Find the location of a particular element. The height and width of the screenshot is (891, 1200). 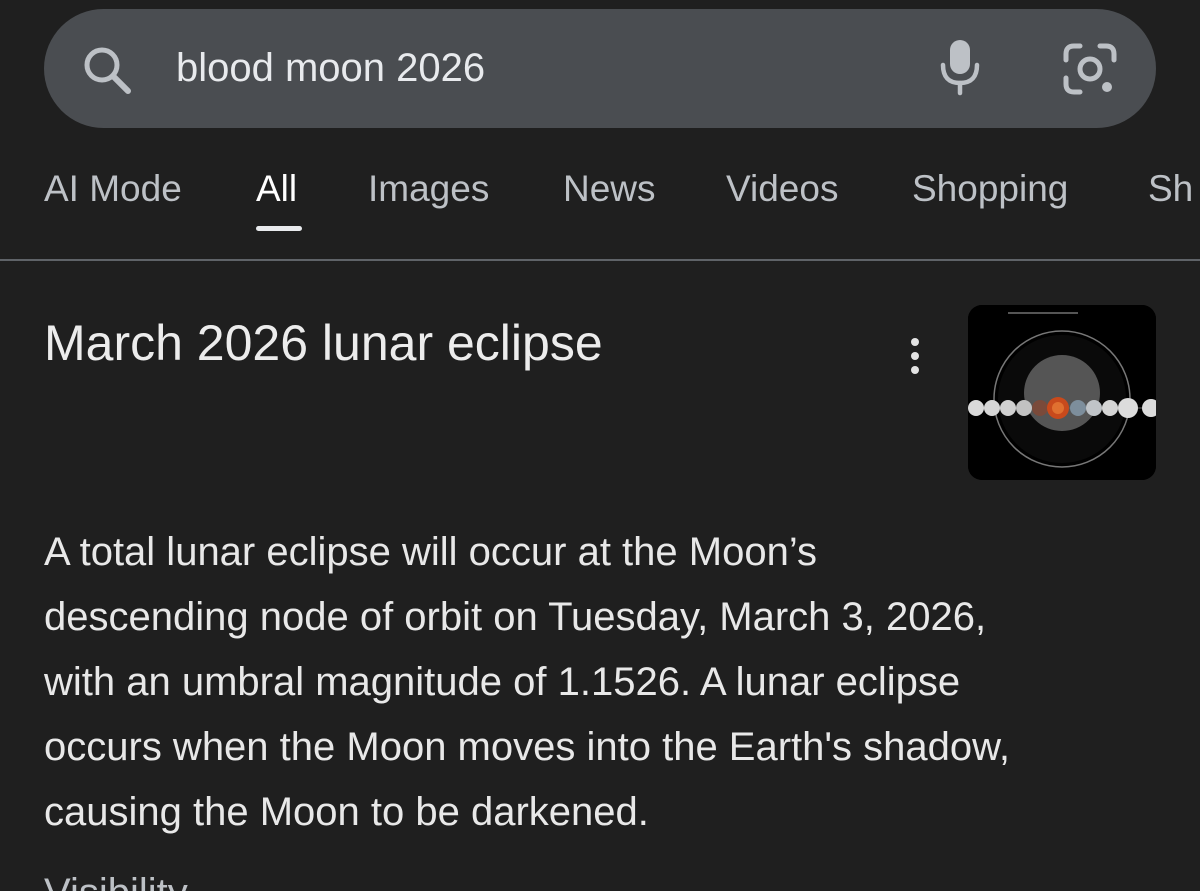

tab-images: Images is located at coordinates (428, 189).